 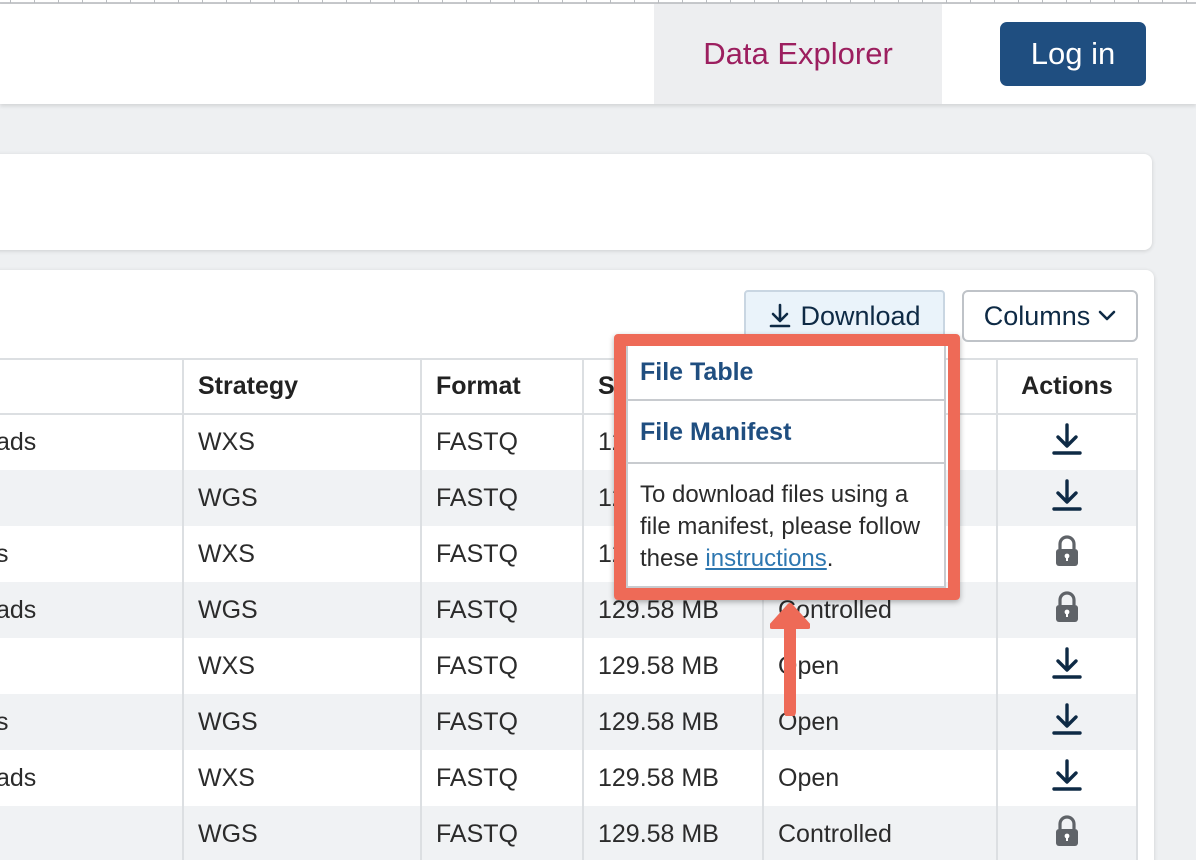 I want to click on column-header-actions: Actions, so click(x=1067, y=386).